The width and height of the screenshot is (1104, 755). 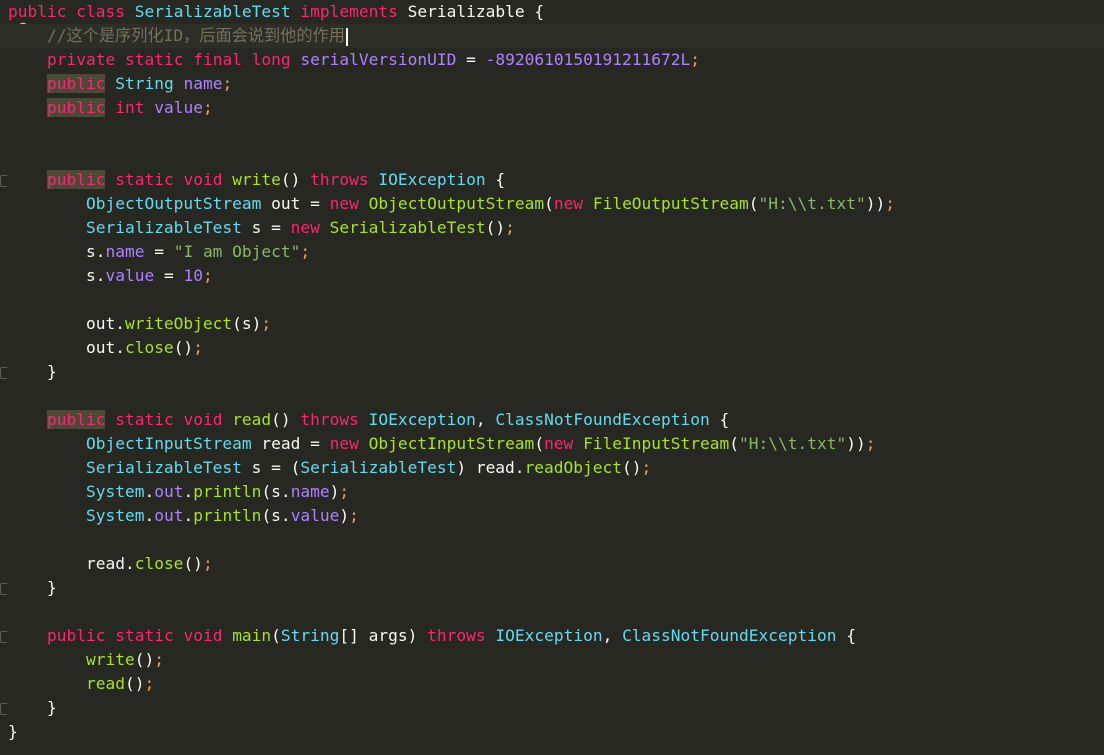 I want to click on code-token: Serializable, so click(x=466, y=11).